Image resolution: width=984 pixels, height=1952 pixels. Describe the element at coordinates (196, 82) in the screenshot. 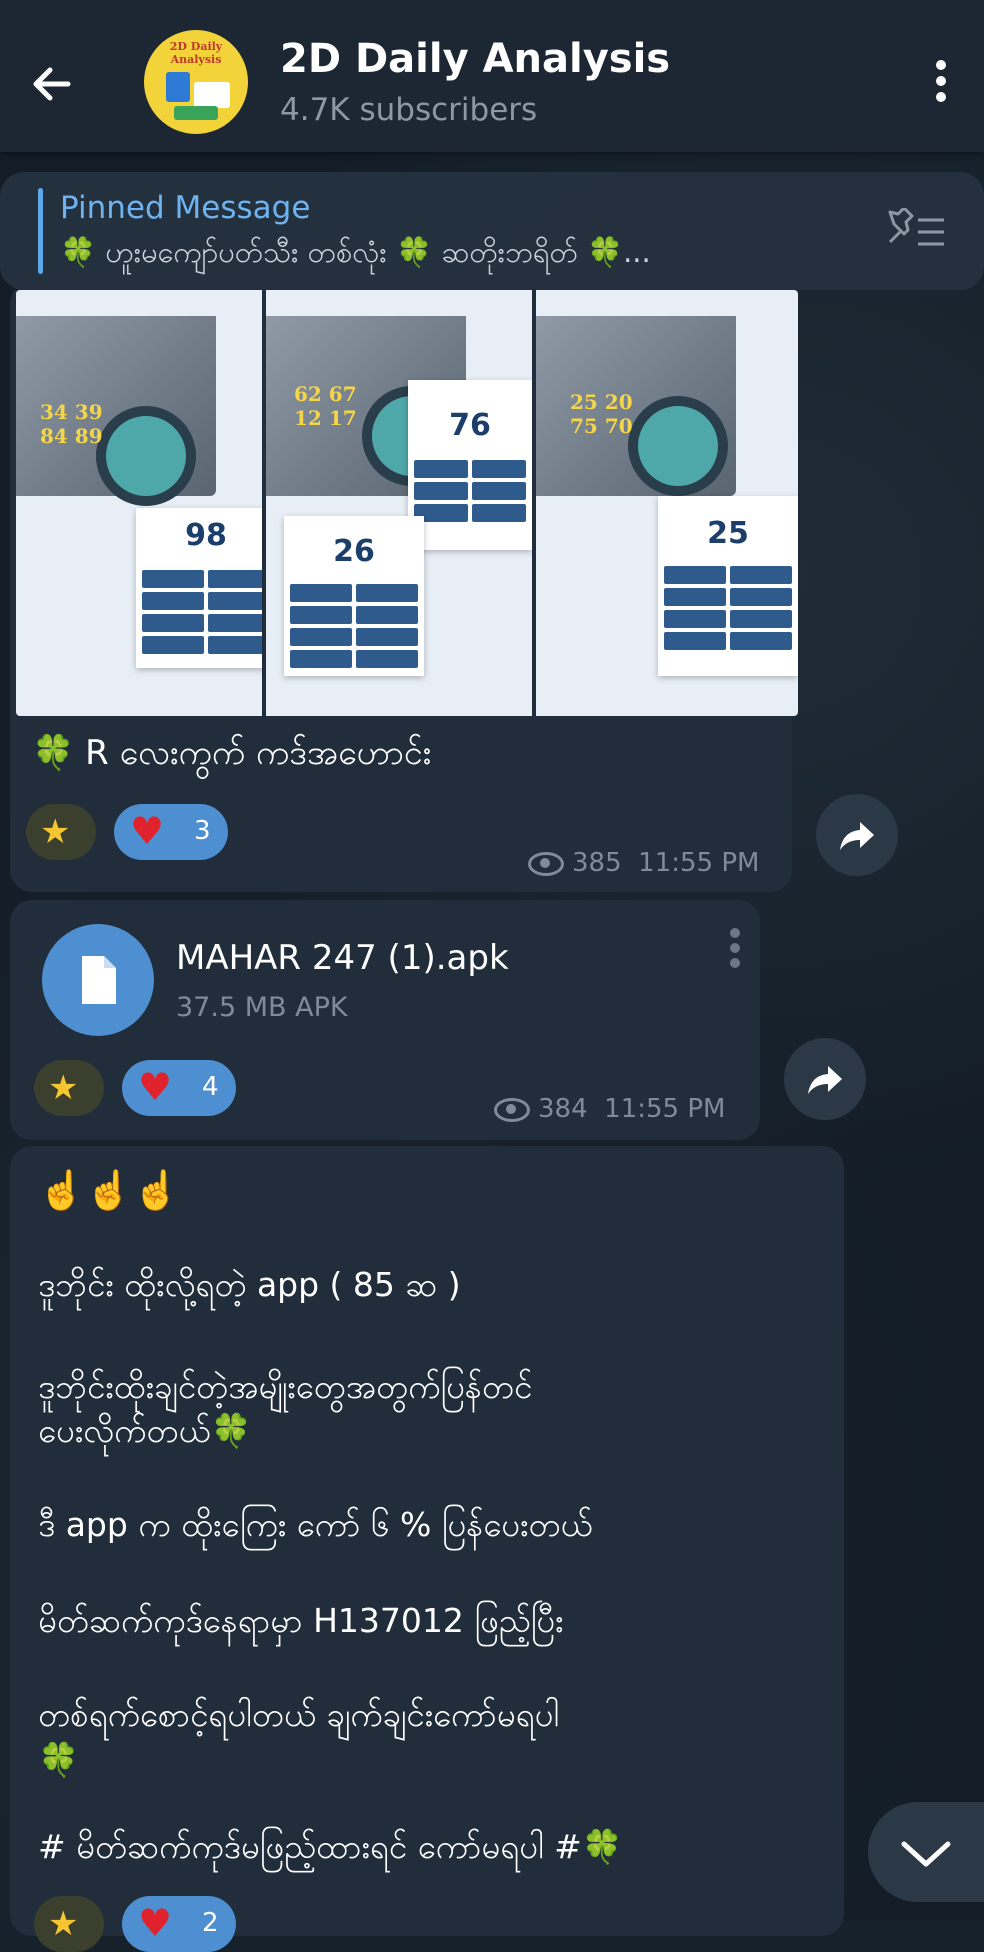

I see `channel-avatar: 2D Daily Analysis` at that location.